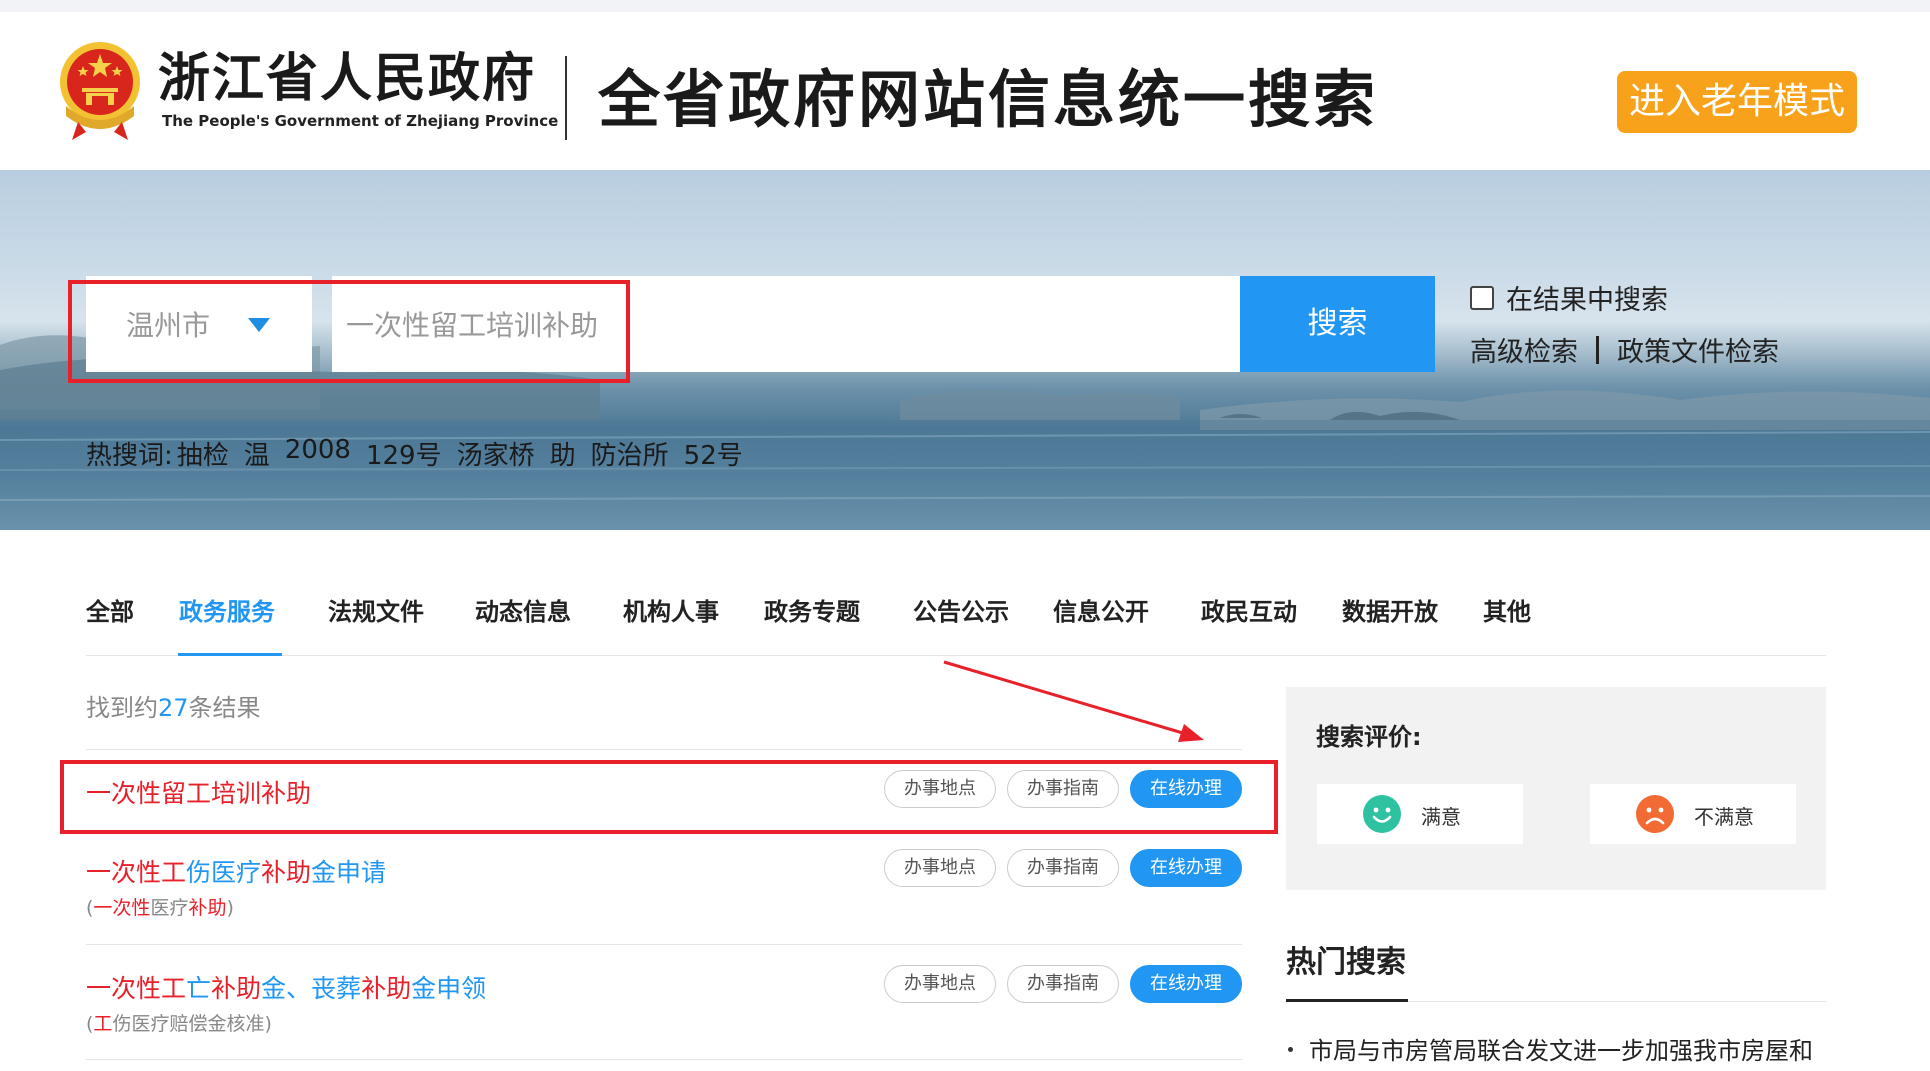 This screenshot has height=1071, width=1930. I want to click on policy-search-link: 政策文件检索, so click(1698, 349).